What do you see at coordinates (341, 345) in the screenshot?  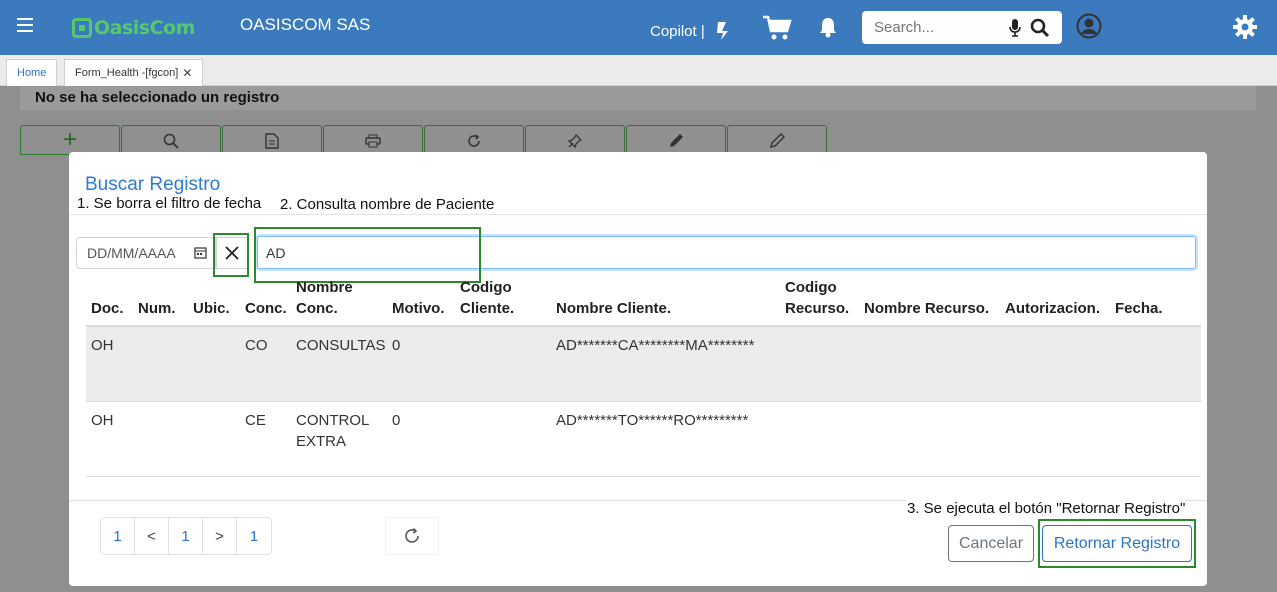 I see `cell-nombre-conc: CONSULTAS` at bounding box center [341, 345].